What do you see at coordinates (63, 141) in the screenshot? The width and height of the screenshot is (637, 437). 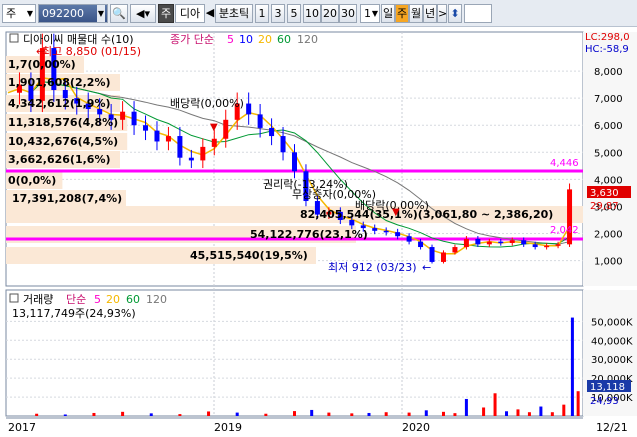 I see `volume-profile-label: 10,432,676(4,5%)` at bounding box center [63, 141].